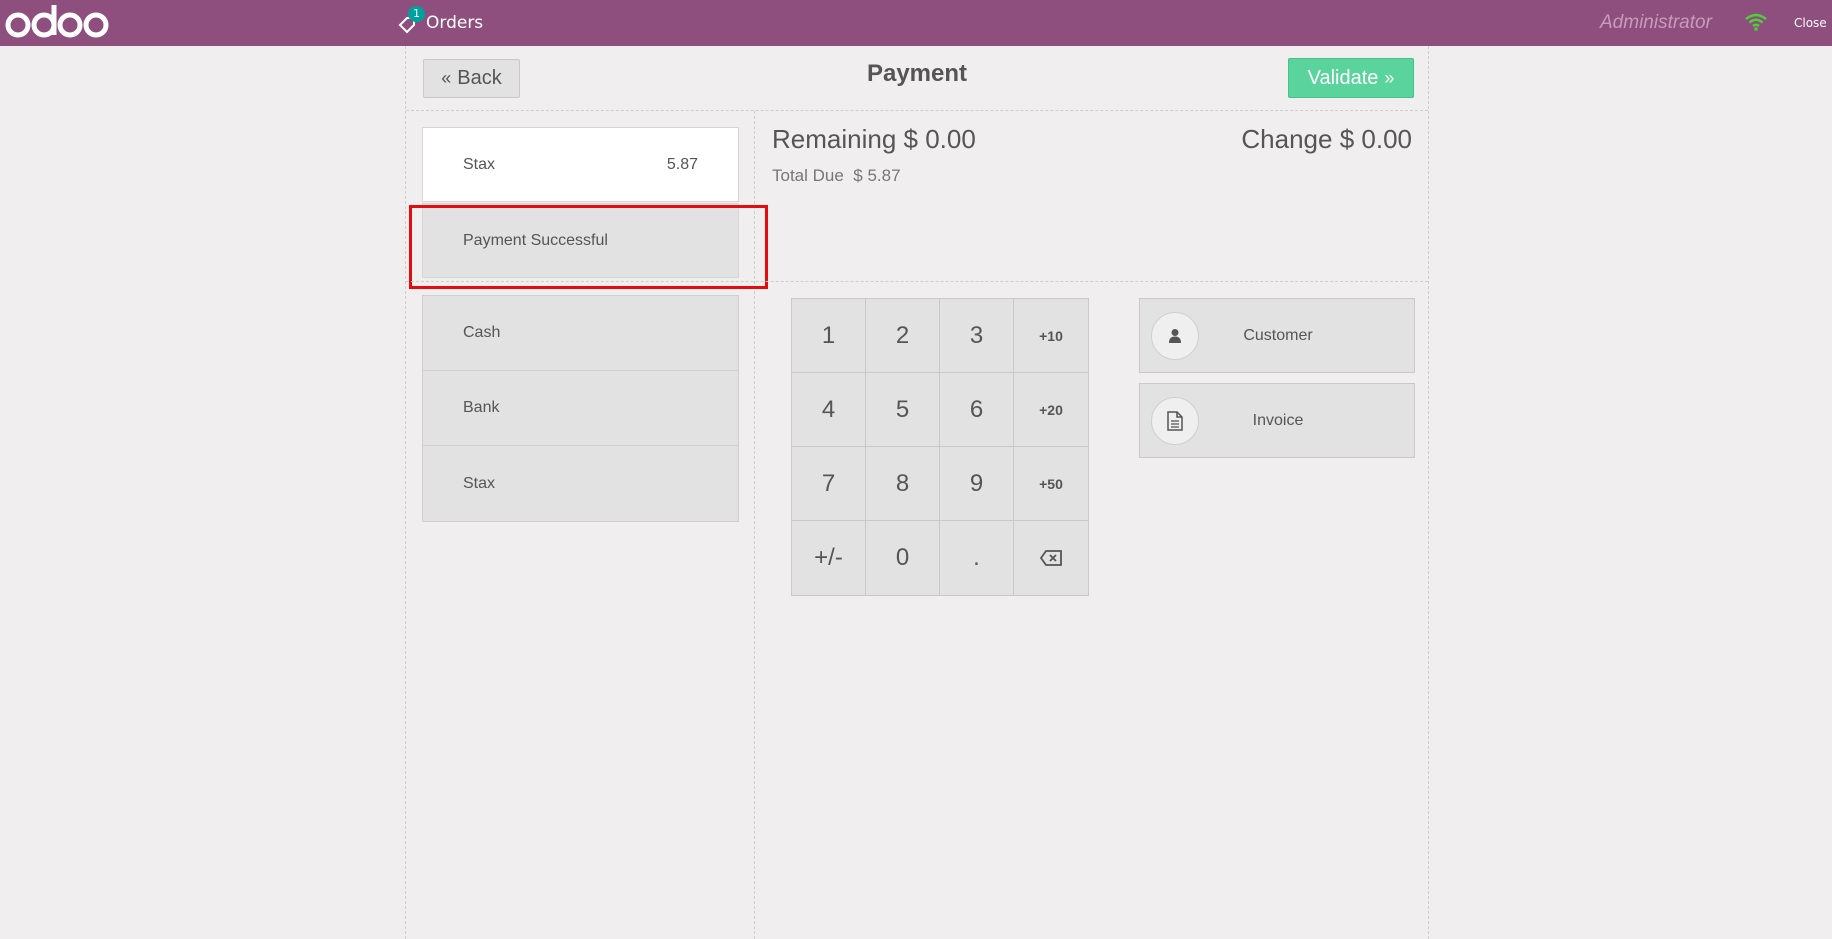 Image resolution: width=1832 pixels, height=939 pixels. Describe the element at coordinates (580, 333) in the screenshot. I see `payment-method-cash: Cash` at that location.